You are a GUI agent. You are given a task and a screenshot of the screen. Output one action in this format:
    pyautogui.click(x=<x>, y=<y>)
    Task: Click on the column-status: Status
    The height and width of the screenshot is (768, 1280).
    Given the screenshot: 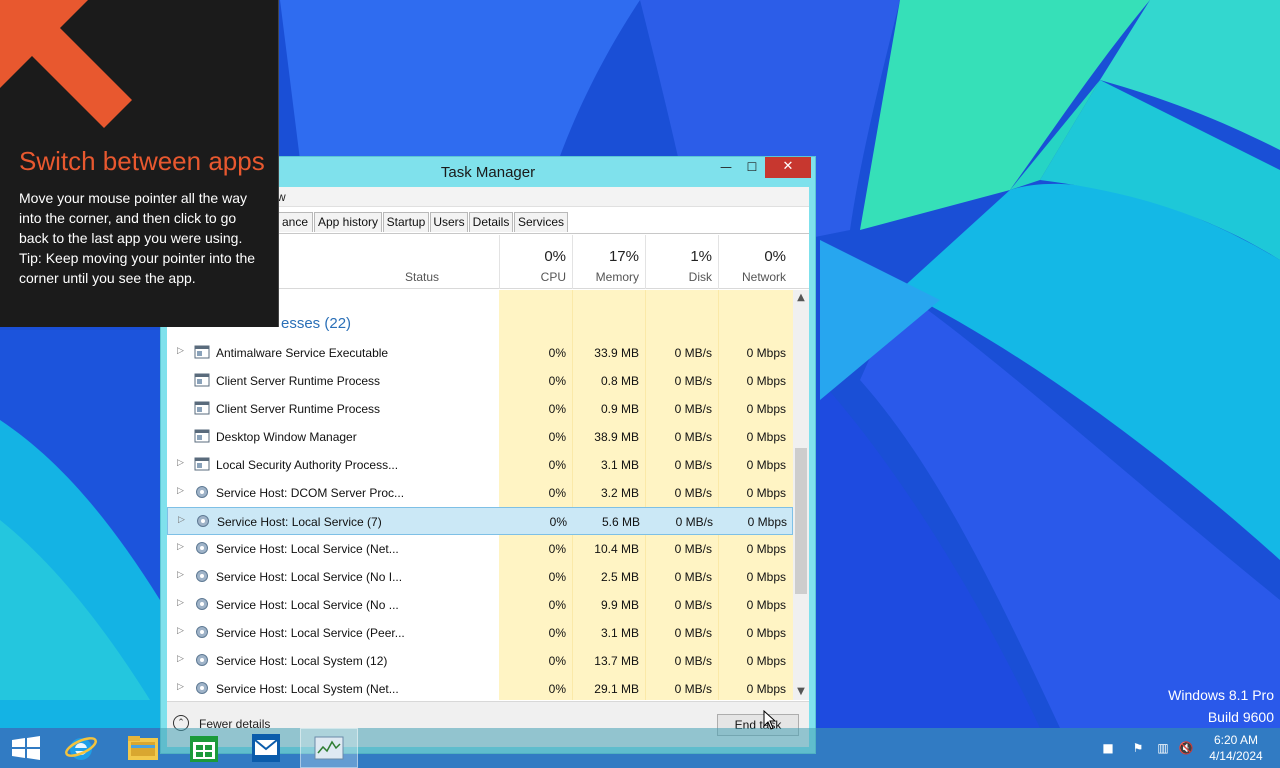 What is the action you would take?
    pyautogui.click(x=422, y=277)
    